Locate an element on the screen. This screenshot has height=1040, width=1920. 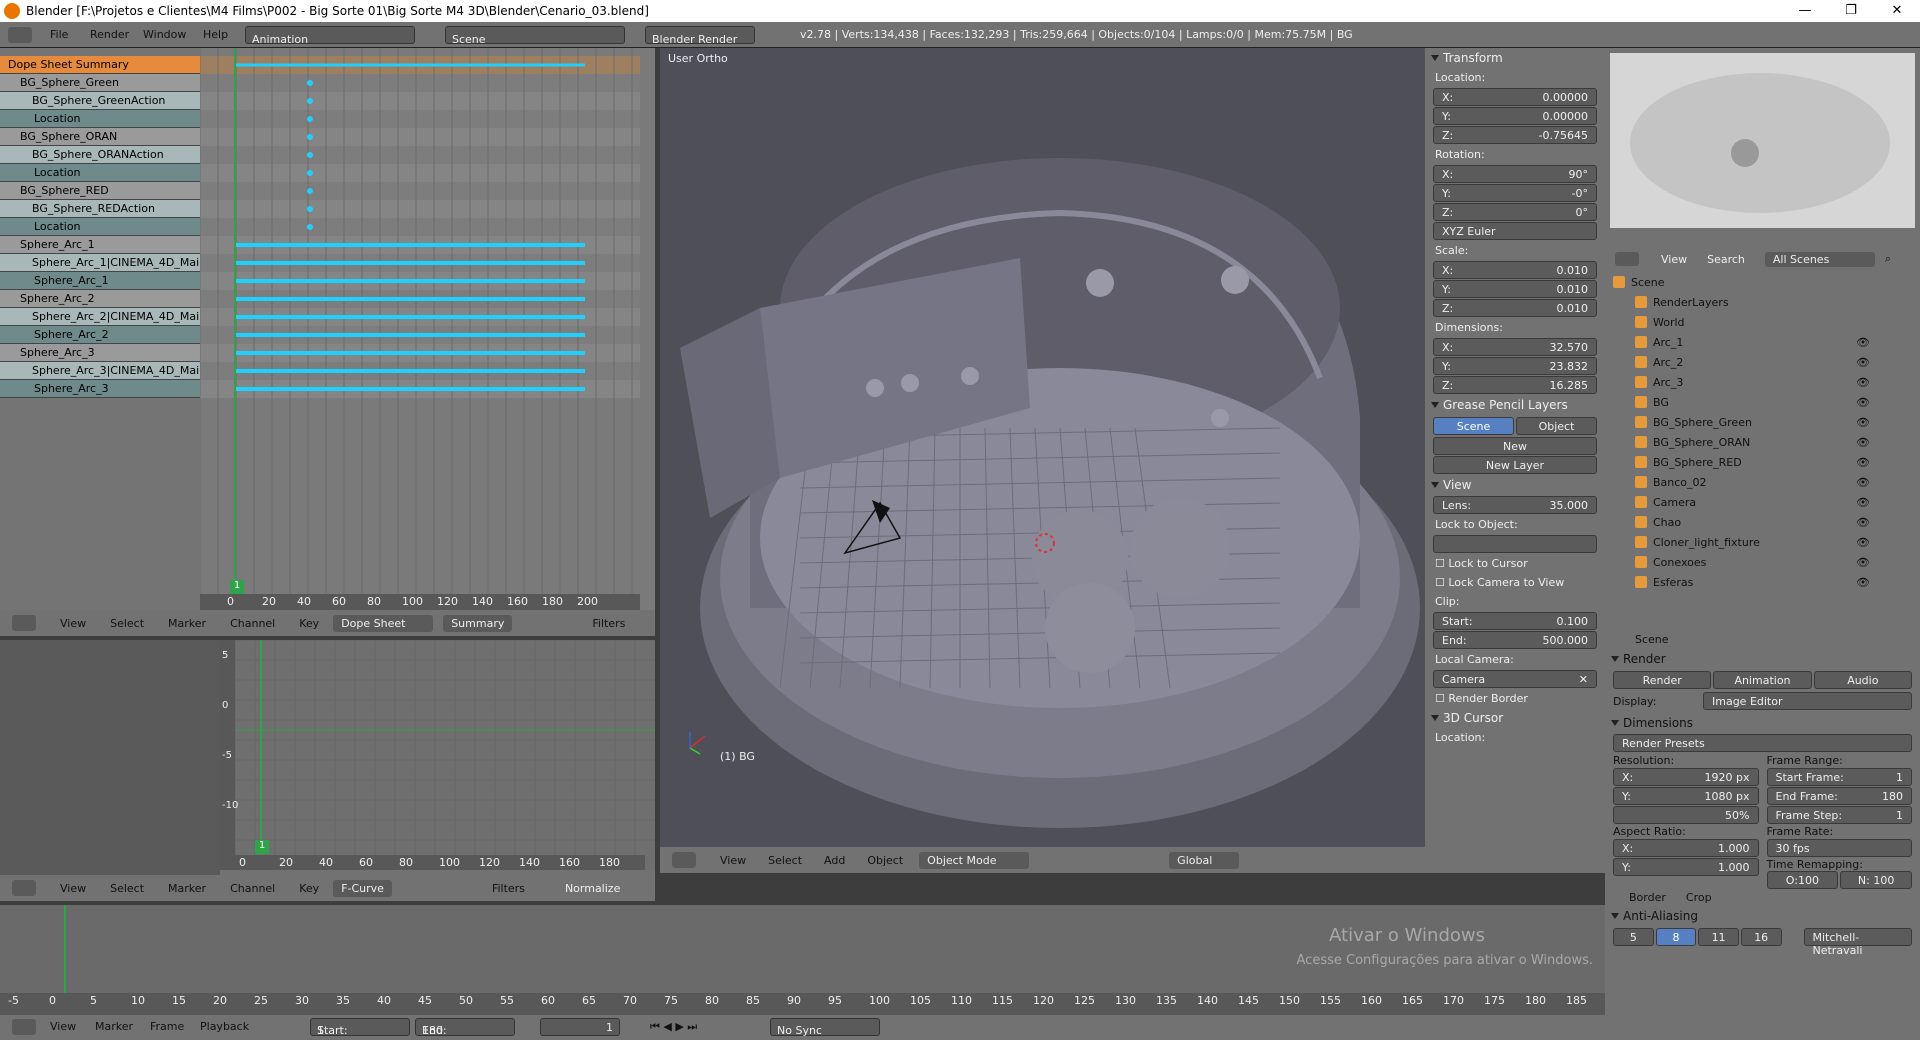
3d-cursor-panel-title: 3D Cursor is located at coordinates (1515, 718).